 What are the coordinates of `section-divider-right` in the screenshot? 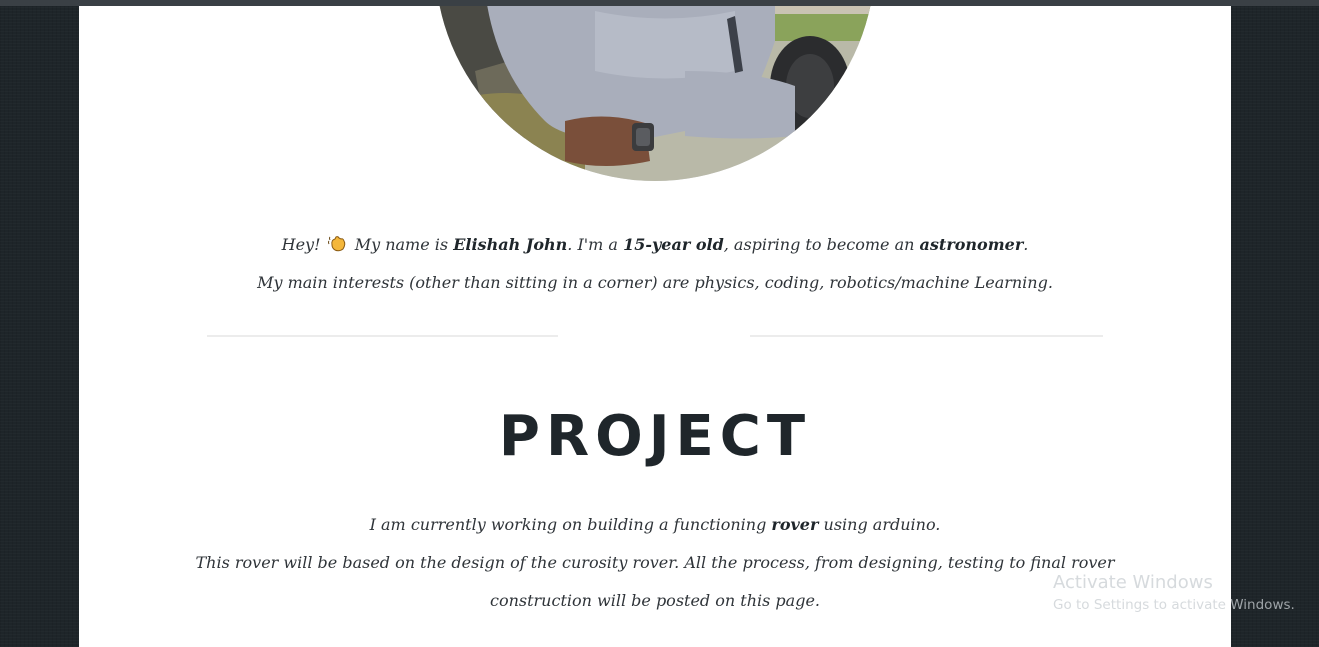 It's located at (926, 336).